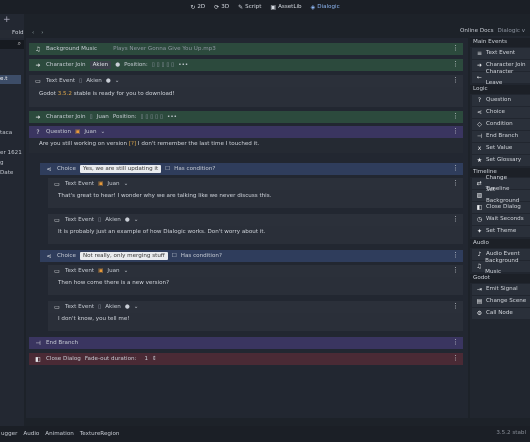  Describe the element at coordinates (246, 343) in the screenshot. I see `event-end-branch: ⊣ End Branch ⋮` at that location.